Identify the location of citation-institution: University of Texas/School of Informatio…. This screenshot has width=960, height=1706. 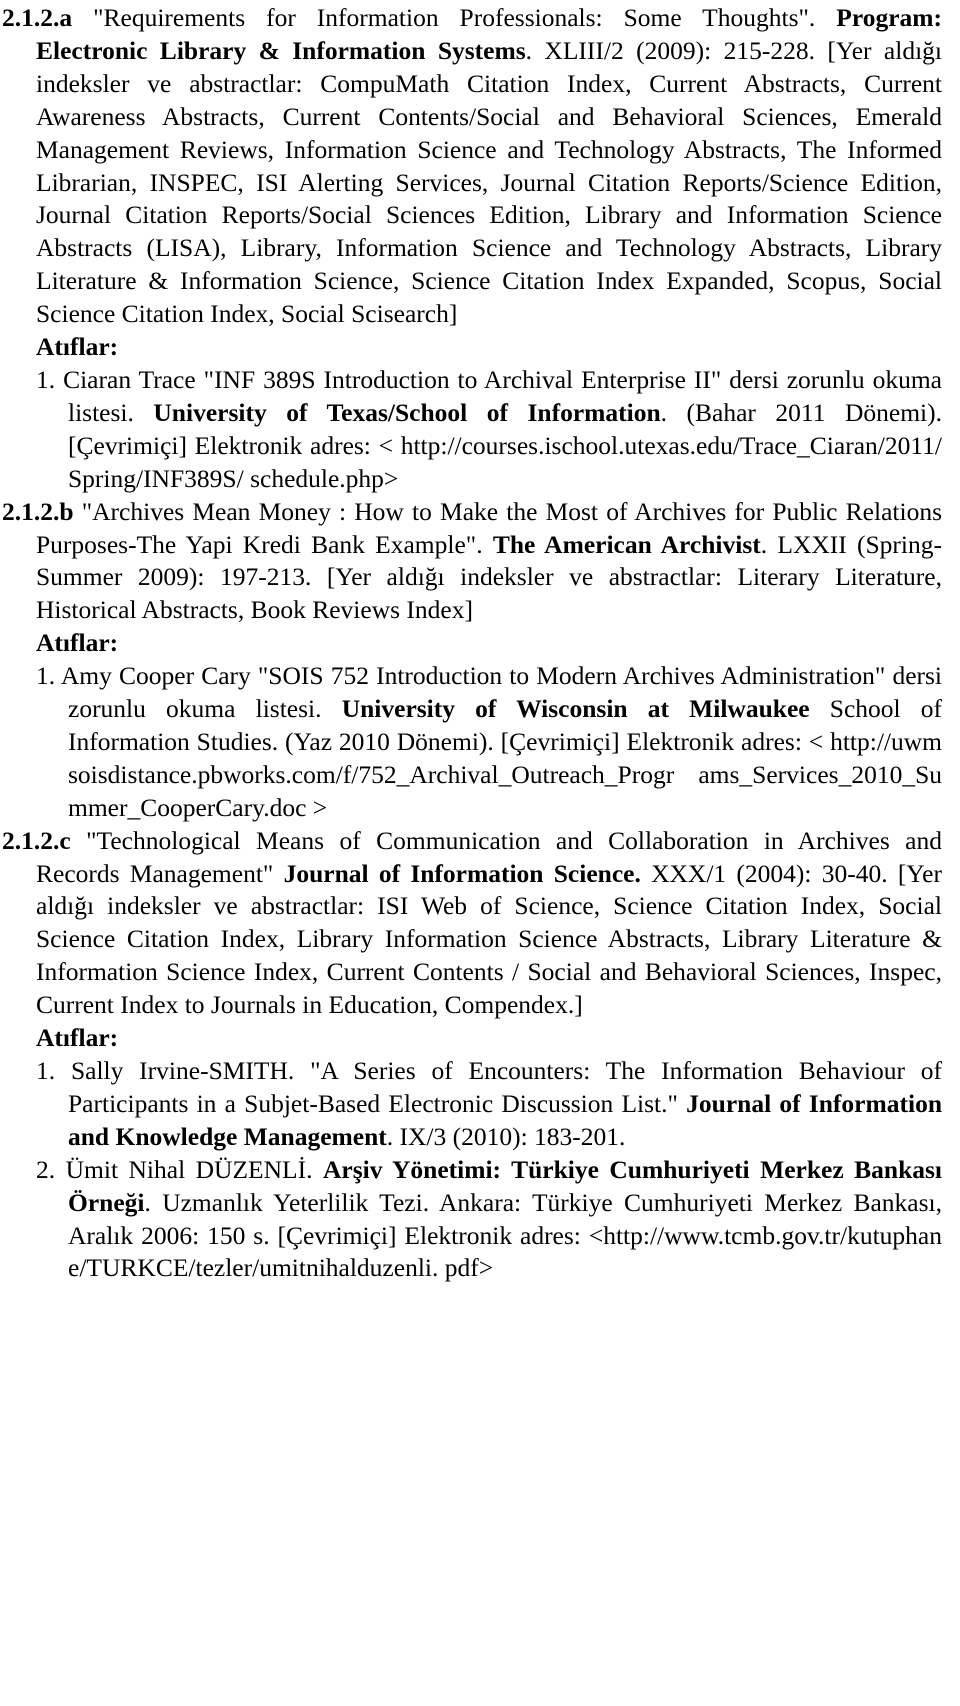
(407, 412).